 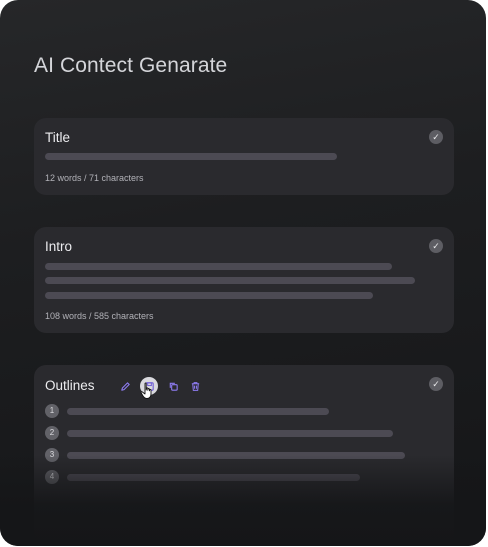 I want to click on outline-number-badge: 1, so click(x=52, y=411).